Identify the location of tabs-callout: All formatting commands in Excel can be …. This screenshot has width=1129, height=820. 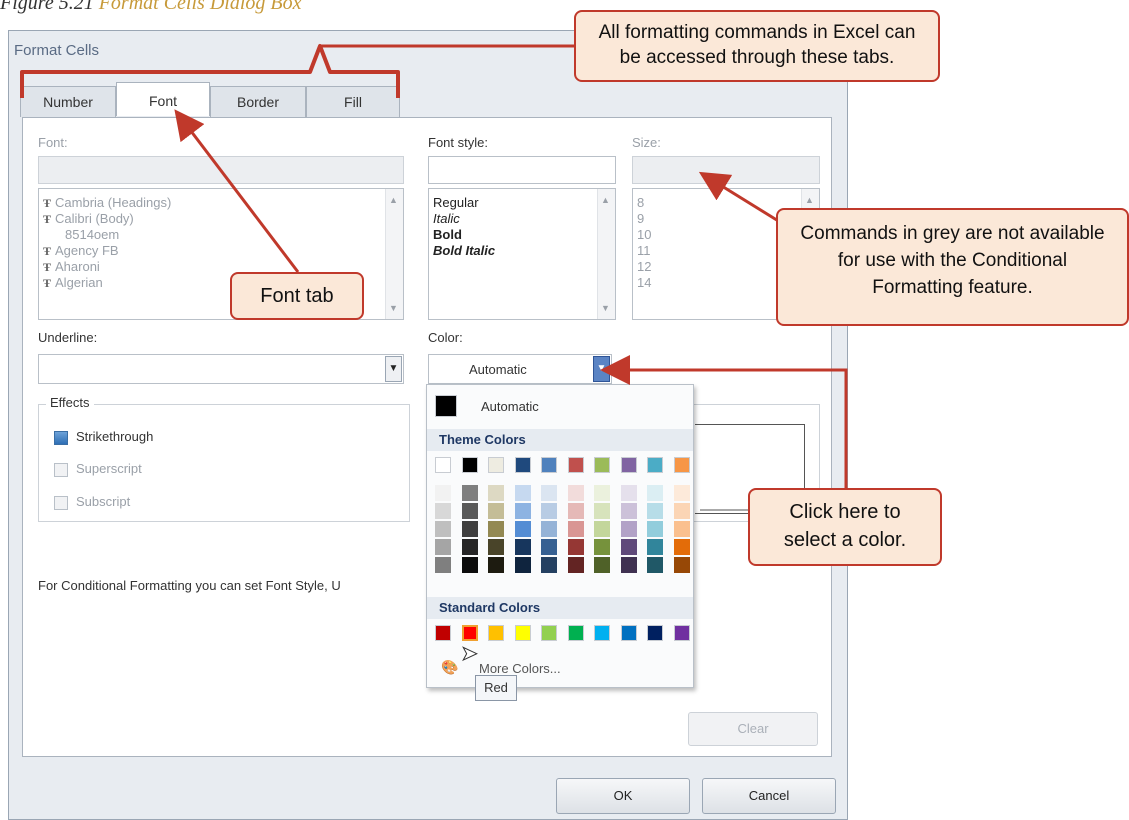
(757, 46).